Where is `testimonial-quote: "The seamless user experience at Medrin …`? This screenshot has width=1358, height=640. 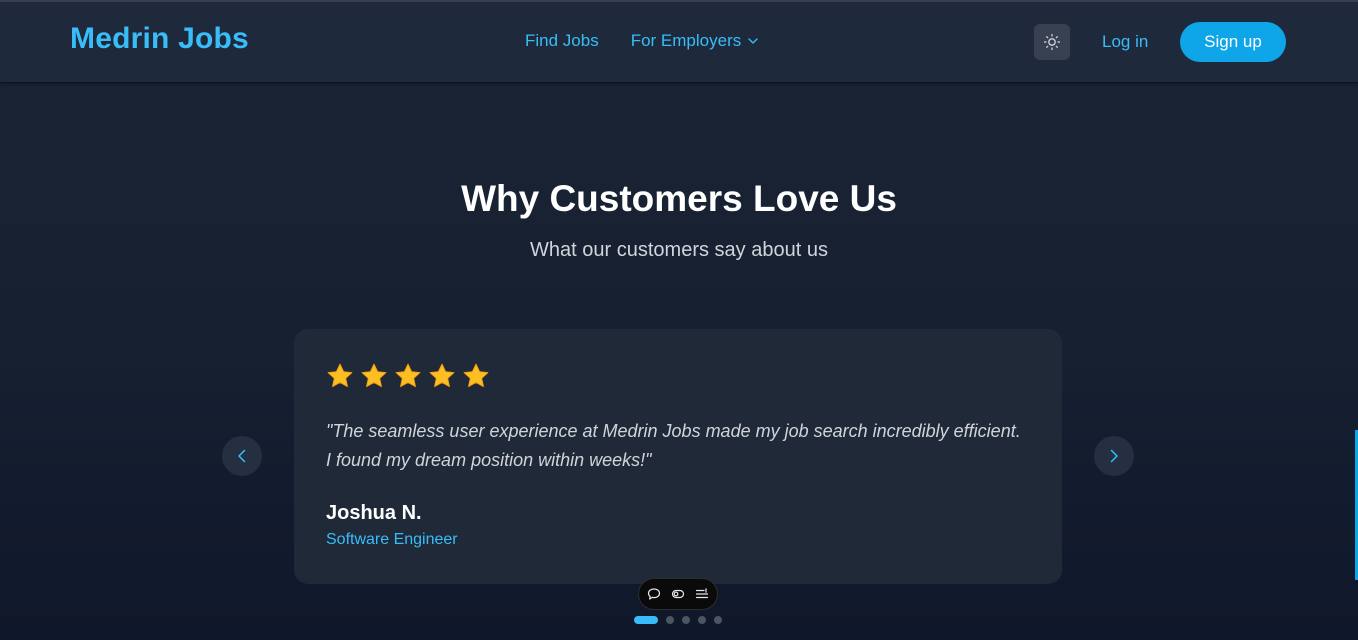
testimonial-quote: "The seamless user experience at Medrin … is located at coordinates (673, 445).